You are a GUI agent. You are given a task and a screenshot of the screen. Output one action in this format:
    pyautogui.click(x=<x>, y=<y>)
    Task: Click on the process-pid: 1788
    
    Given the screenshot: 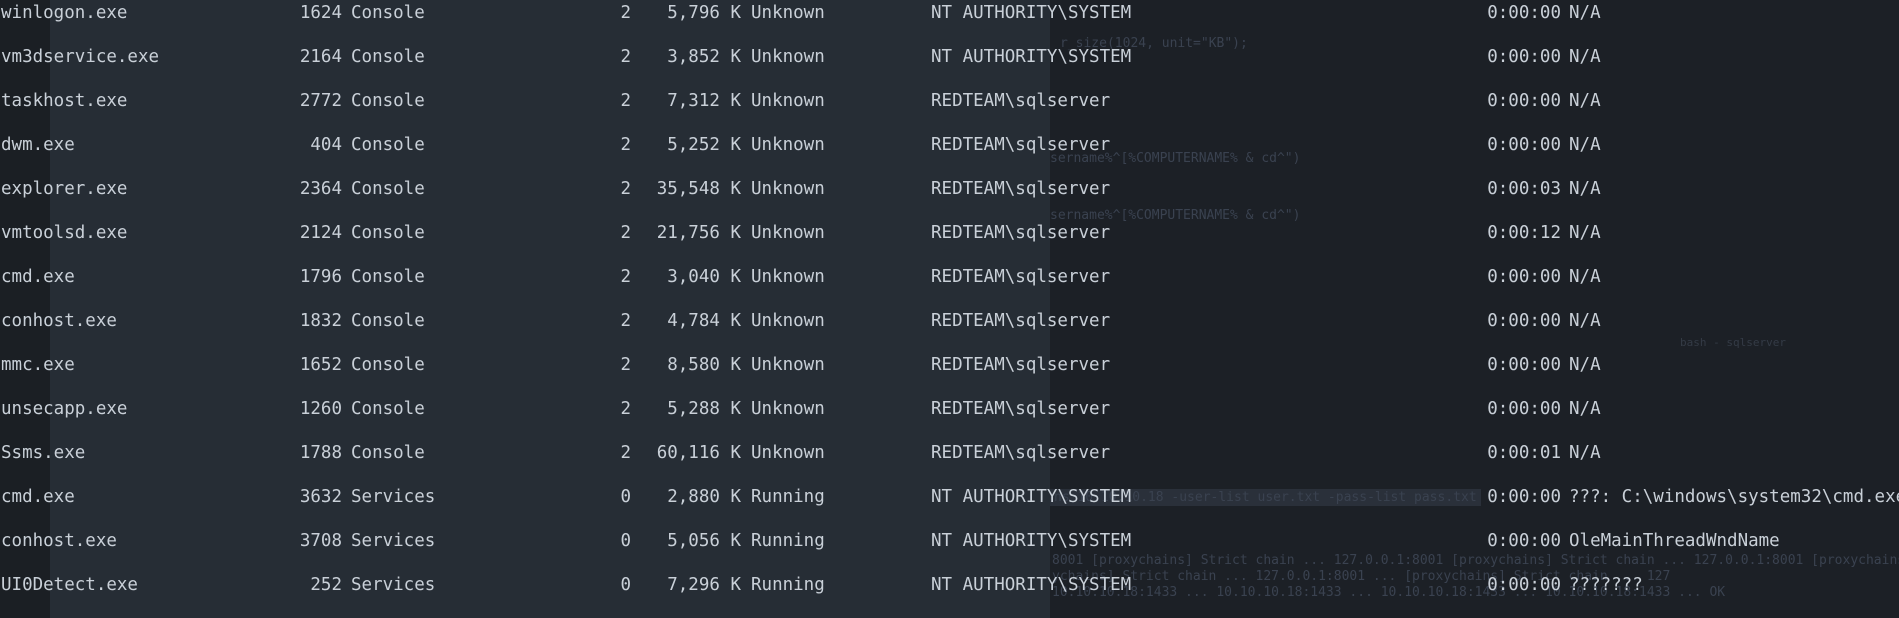 What is the action you would take?
    pyautogui.click(x=320, y=453)
    